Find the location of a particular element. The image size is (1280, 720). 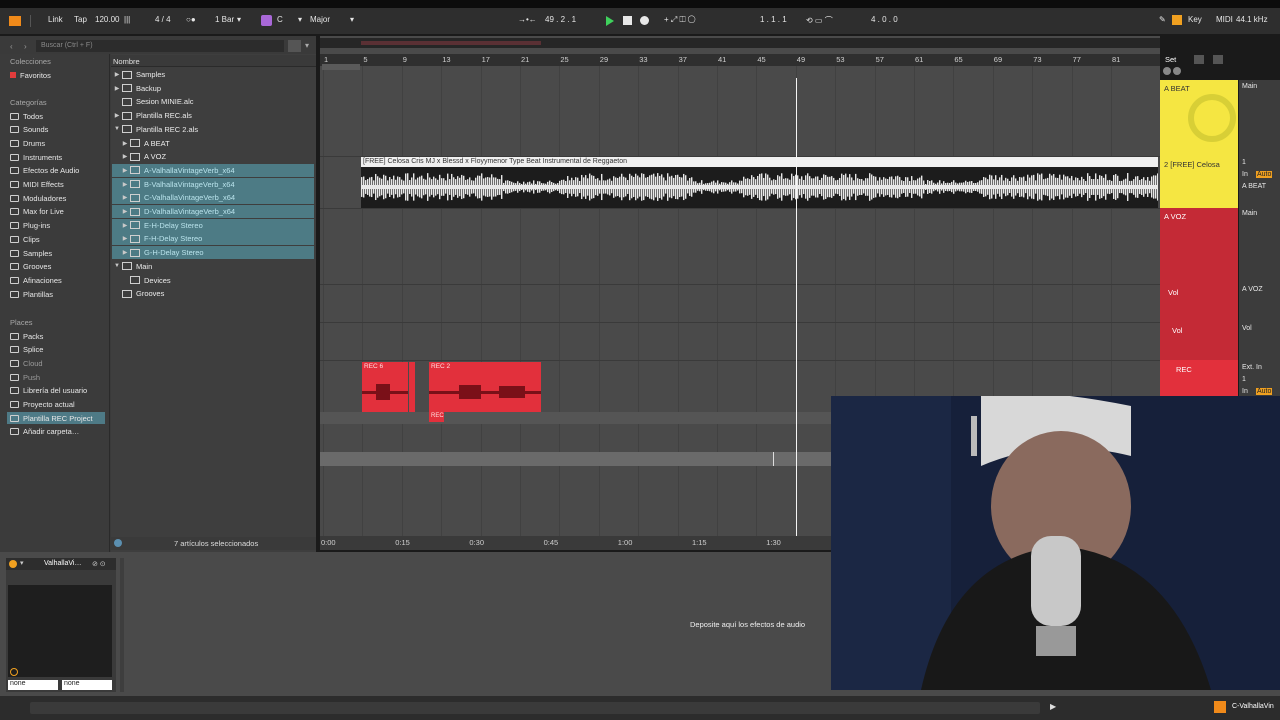

track-header-a-beat: A BEAT is located at coordinates (1199, 118).